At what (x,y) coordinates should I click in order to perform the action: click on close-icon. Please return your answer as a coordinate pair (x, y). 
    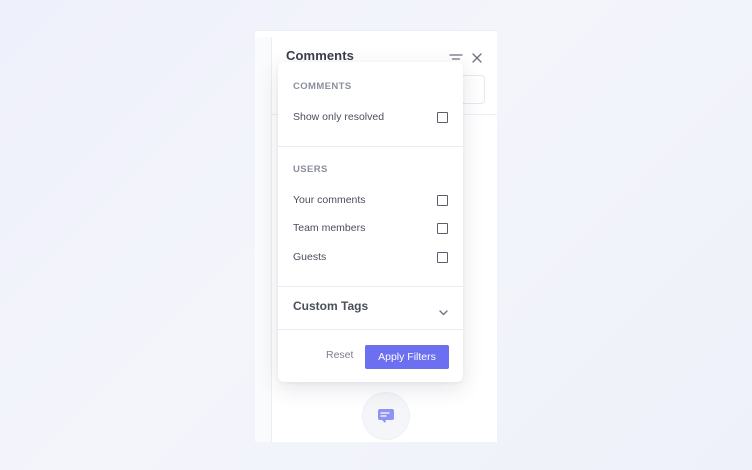
    Looking at the image, I should click on (477, 57).